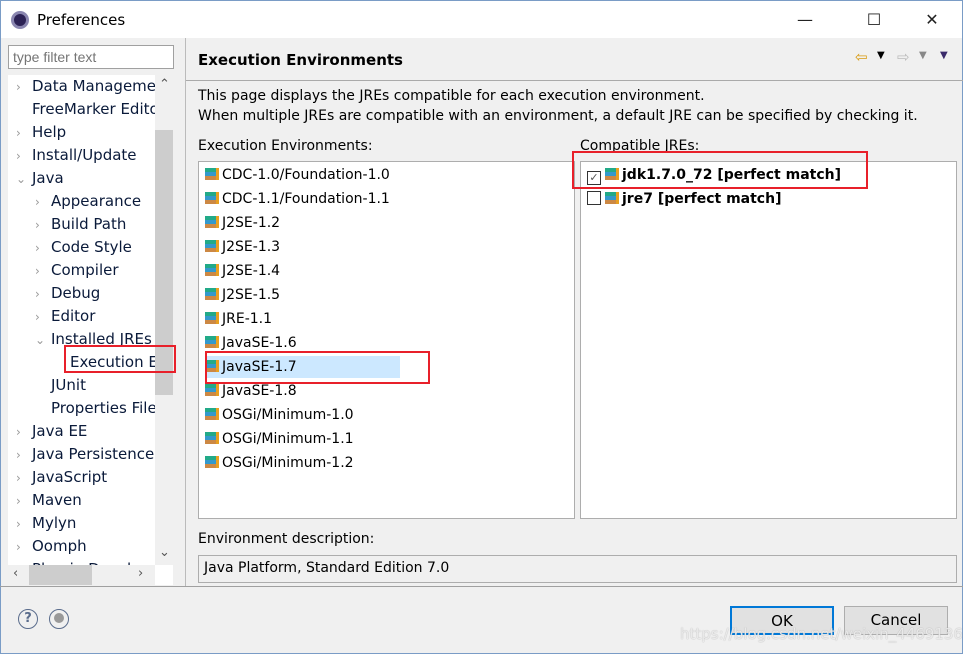 This screenshot has height=654, width=963. I want to click on environment-label: CDC-1.0/Foundation-1.0, so click(306, 175).